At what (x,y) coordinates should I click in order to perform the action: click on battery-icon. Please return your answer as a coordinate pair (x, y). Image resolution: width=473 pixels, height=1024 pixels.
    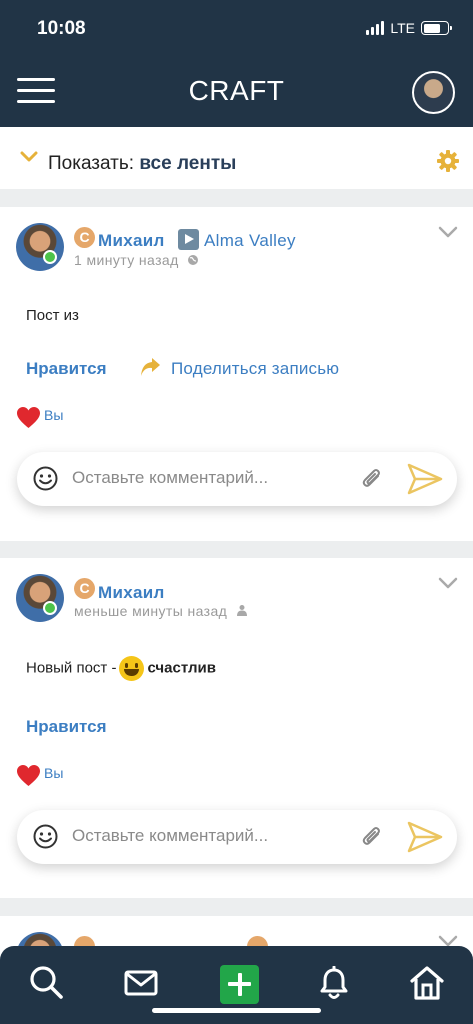
    Looking at the image, I should click on (436, 28).